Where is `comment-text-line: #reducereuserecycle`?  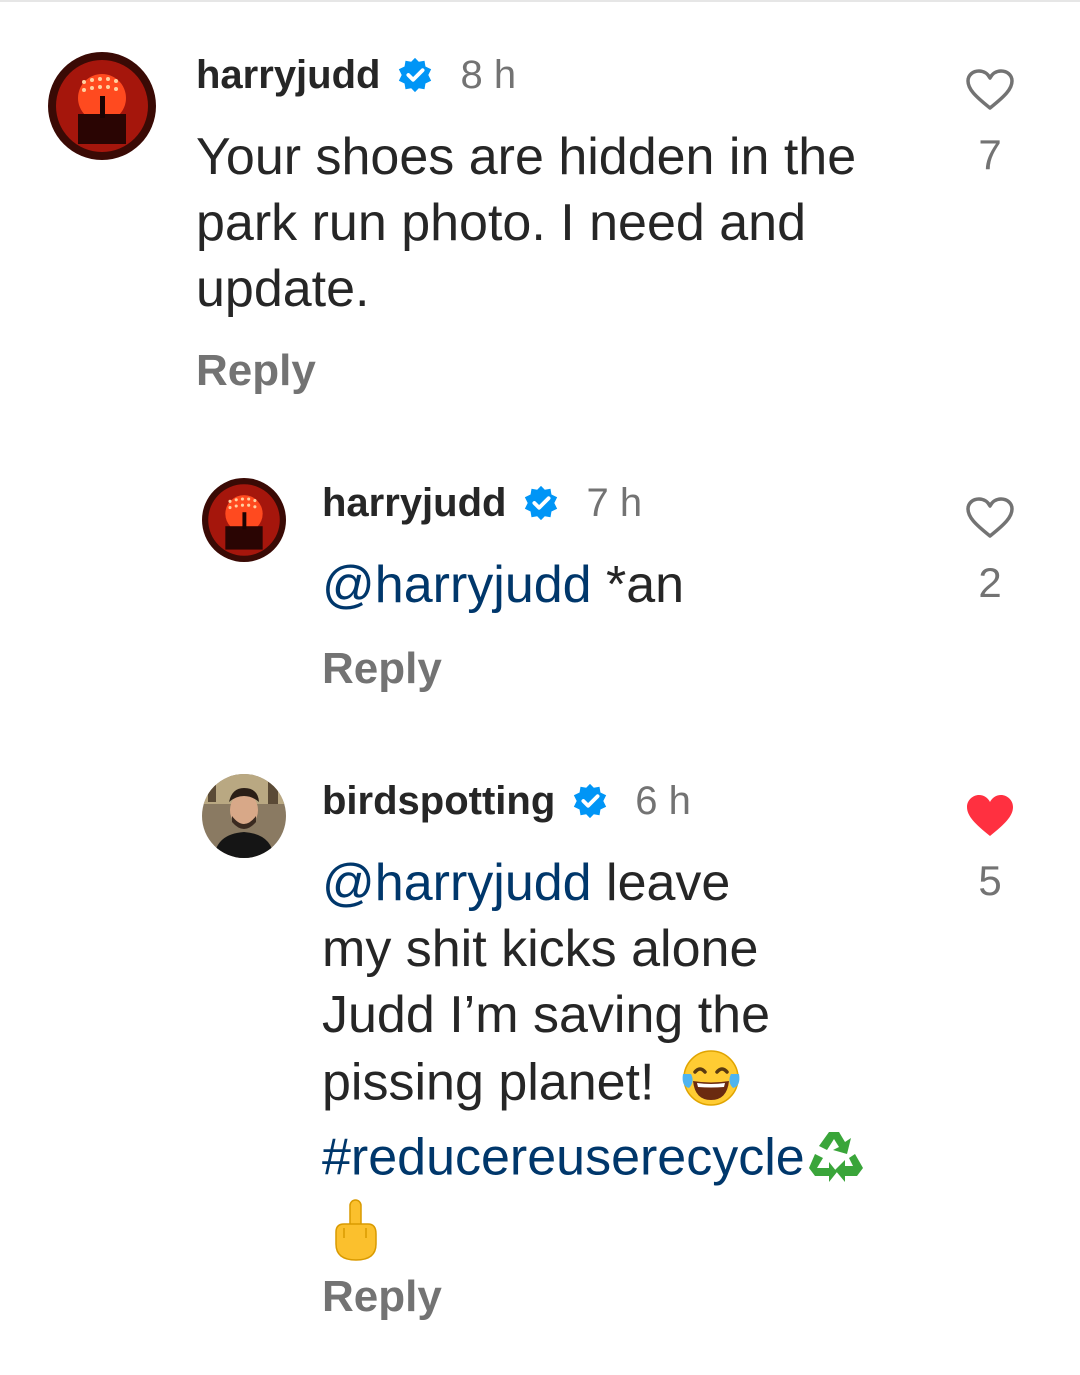
comment-text-line: #reducereuserecycle is located at coordinates (632, 1161).